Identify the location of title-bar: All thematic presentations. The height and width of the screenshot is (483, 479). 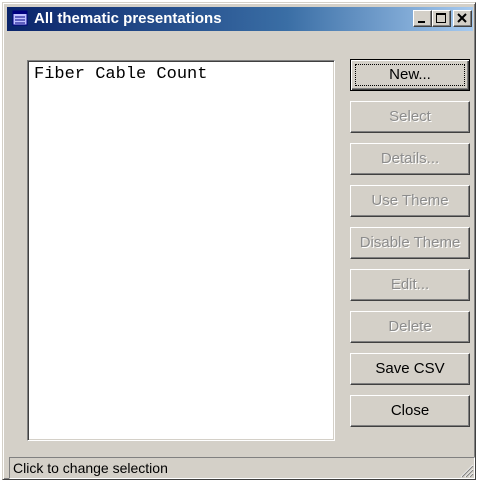
(240, 19).